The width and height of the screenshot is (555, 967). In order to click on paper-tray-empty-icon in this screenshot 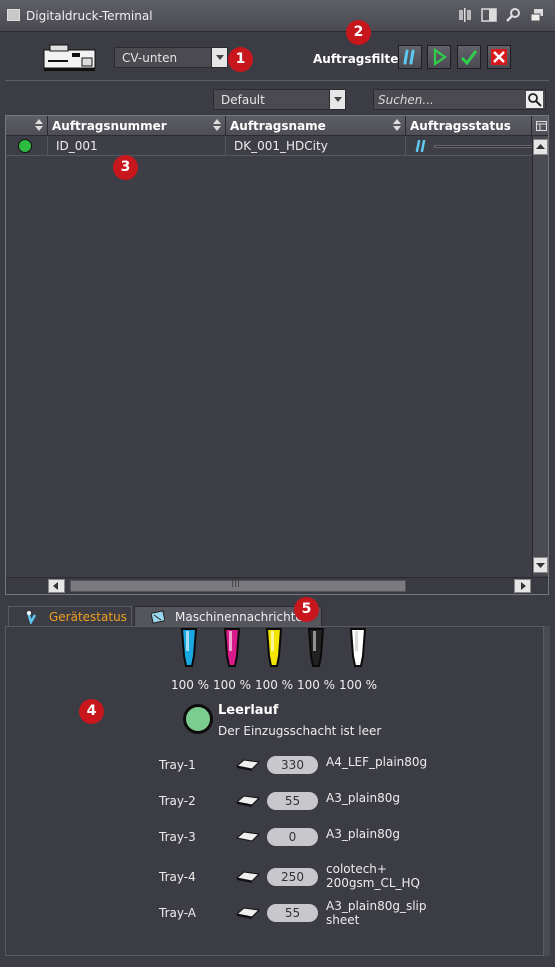, I will do `click(248, 836)`.